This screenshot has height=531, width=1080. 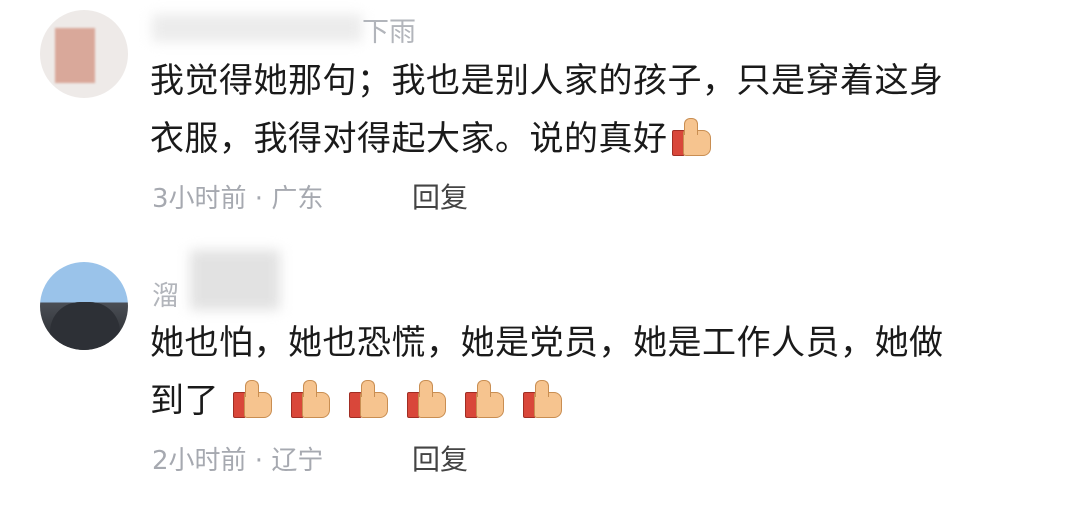 What do you see at coordinates (238, 461) in the screenshot?
I see `comment-meta: 2小时前 · 辽宁` at bounding box center [238, 461].